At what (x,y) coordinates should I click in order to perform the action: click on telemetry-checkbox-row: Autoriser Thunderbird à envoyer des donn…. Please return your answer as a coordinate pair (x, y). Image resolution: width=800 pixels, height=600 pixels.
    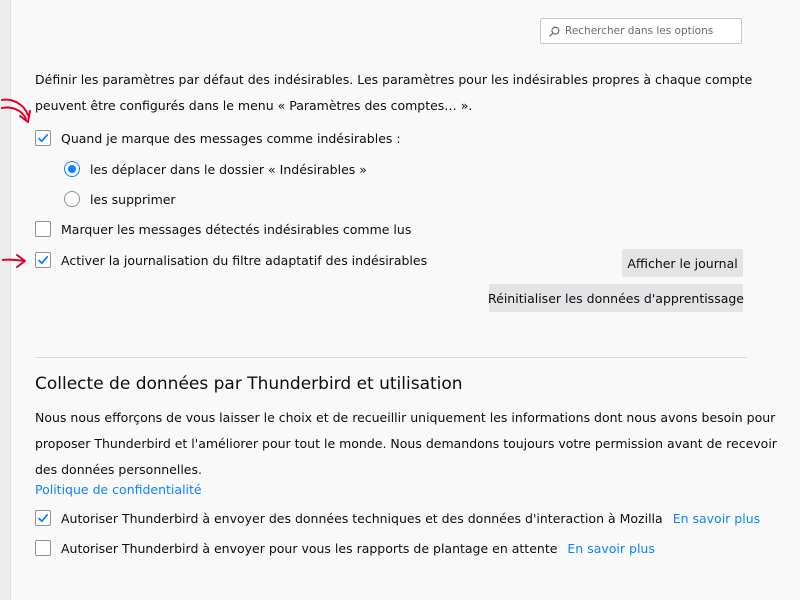
    Looking at the image, I should click on (397, 518).